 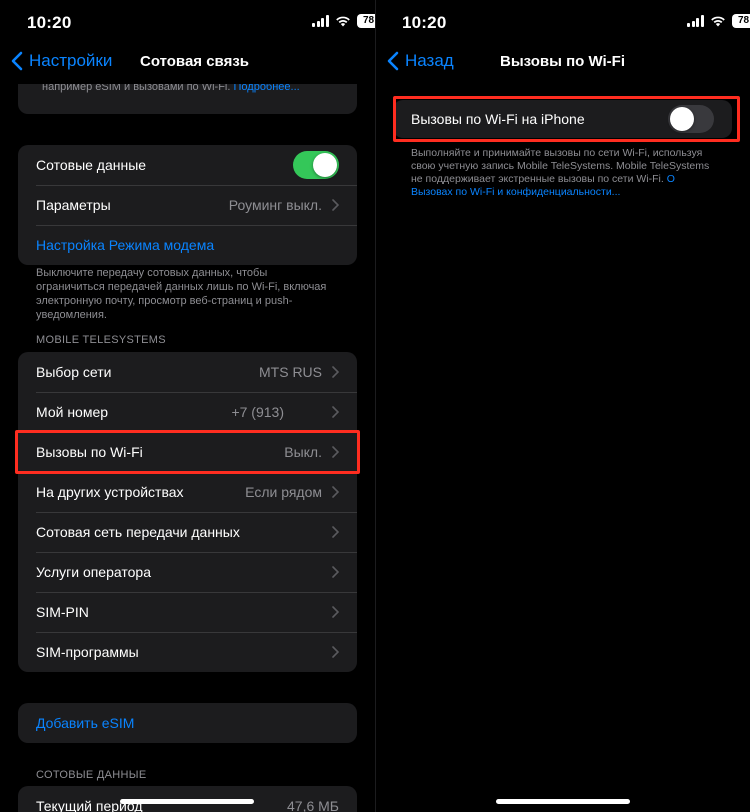 I want to click on network-selection-row: Выбор сети MTS RUS, so click(x=187, y=372).